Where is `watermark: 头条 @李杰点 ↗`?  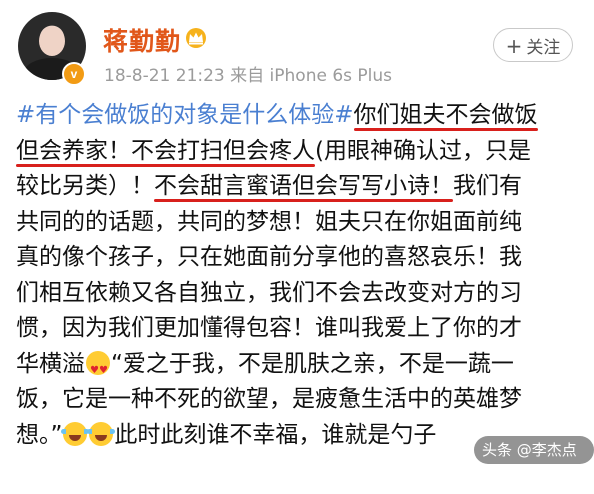 watermark: 头条 @李杰点 ↗ is located at coordinates (534, 461).